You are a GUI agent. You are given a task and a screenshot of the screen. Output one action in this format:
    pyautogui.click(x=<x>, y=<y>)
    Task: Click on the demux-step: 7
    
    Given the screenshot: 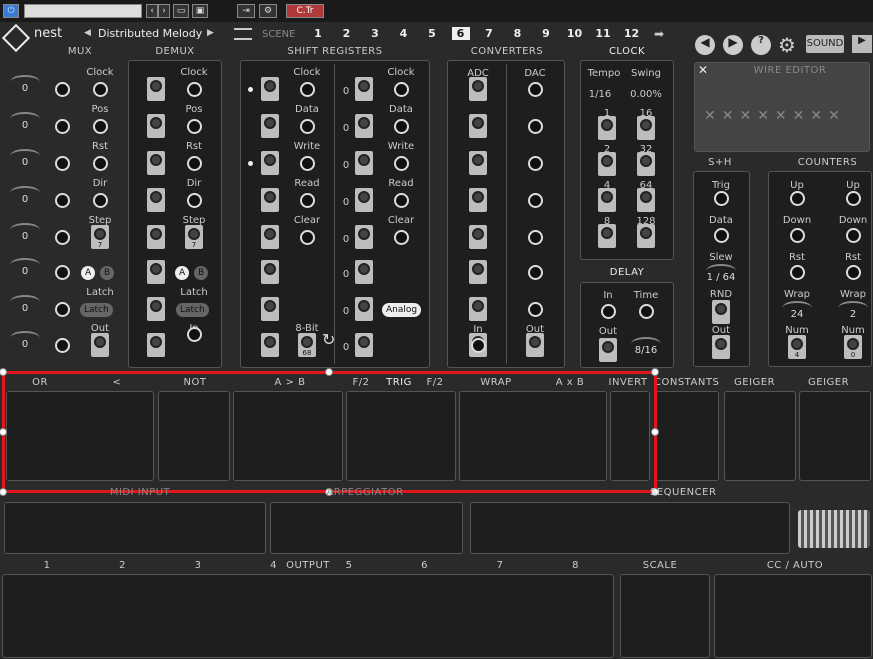 What is the action you would take?
    pyautogui.click(x=194, y=237)
    